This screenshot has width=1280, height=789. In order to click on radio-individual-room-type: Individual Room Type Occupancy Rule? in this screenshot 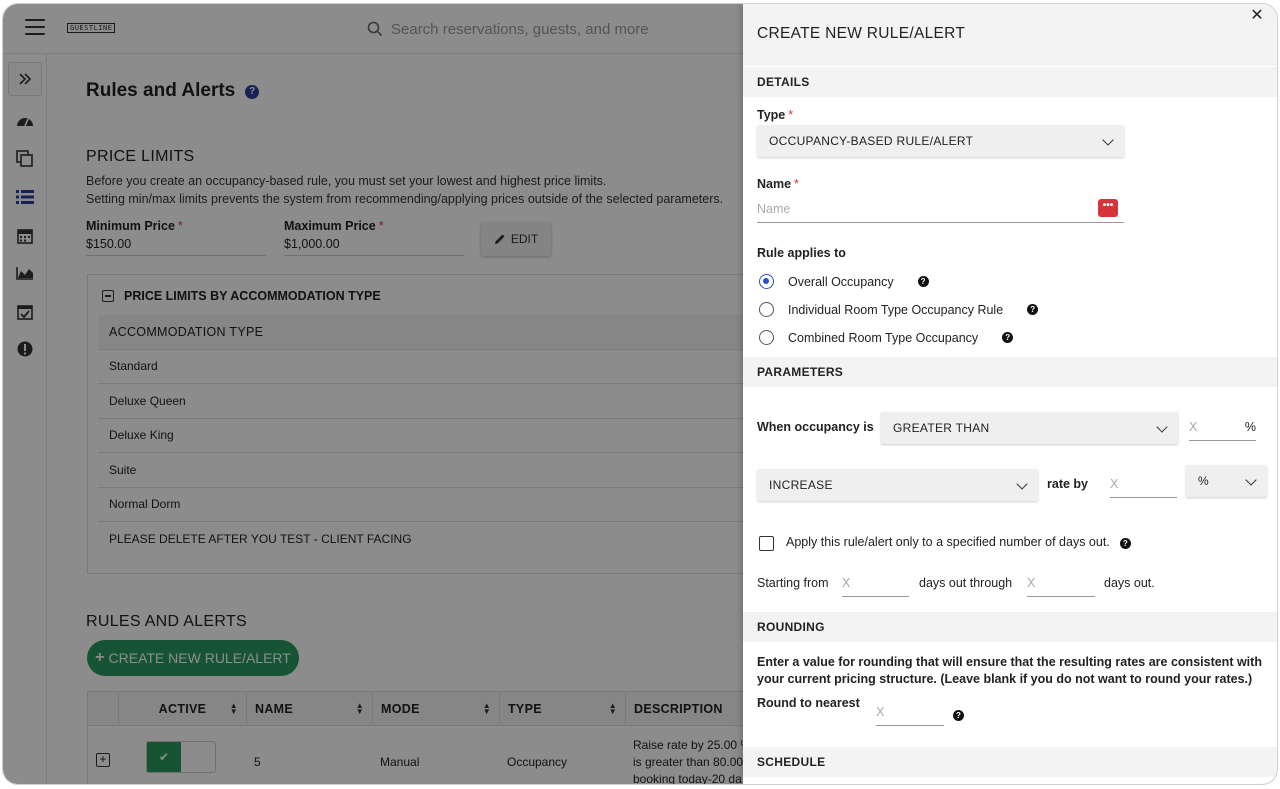, I will do `click(899, 309)`.